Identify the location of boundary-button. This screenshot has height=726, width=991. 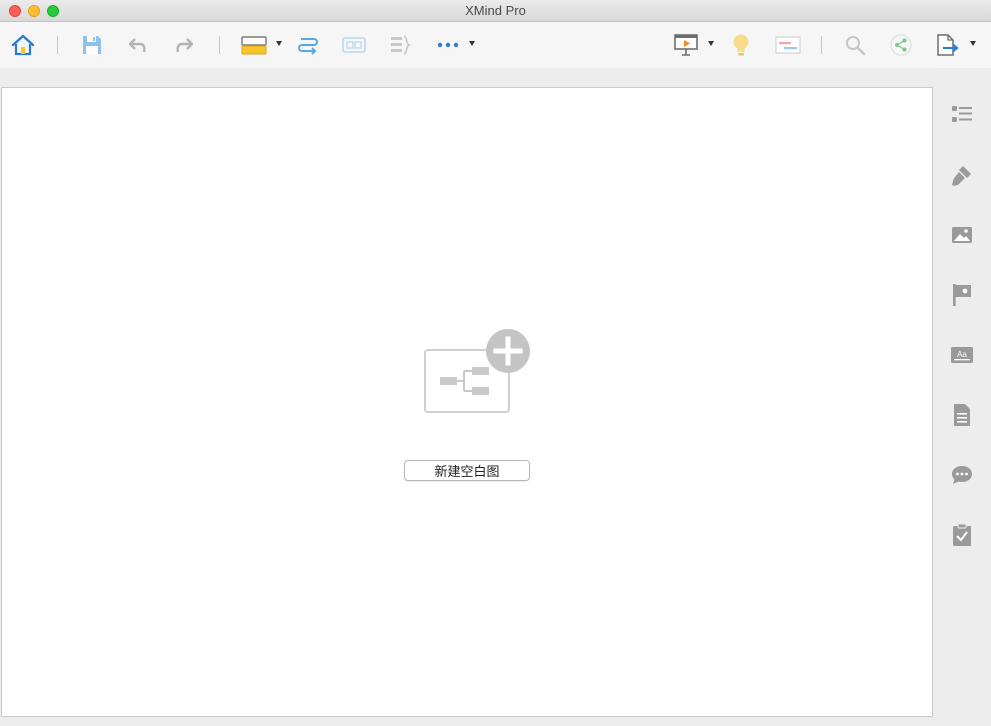
(354, 45).